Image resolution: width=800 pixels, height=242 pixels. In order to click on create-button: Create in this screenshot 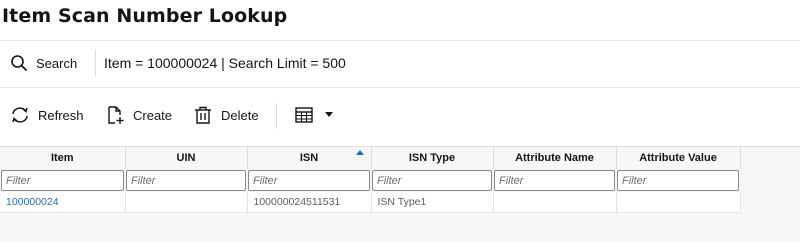, I will do `click(138, 115)`.